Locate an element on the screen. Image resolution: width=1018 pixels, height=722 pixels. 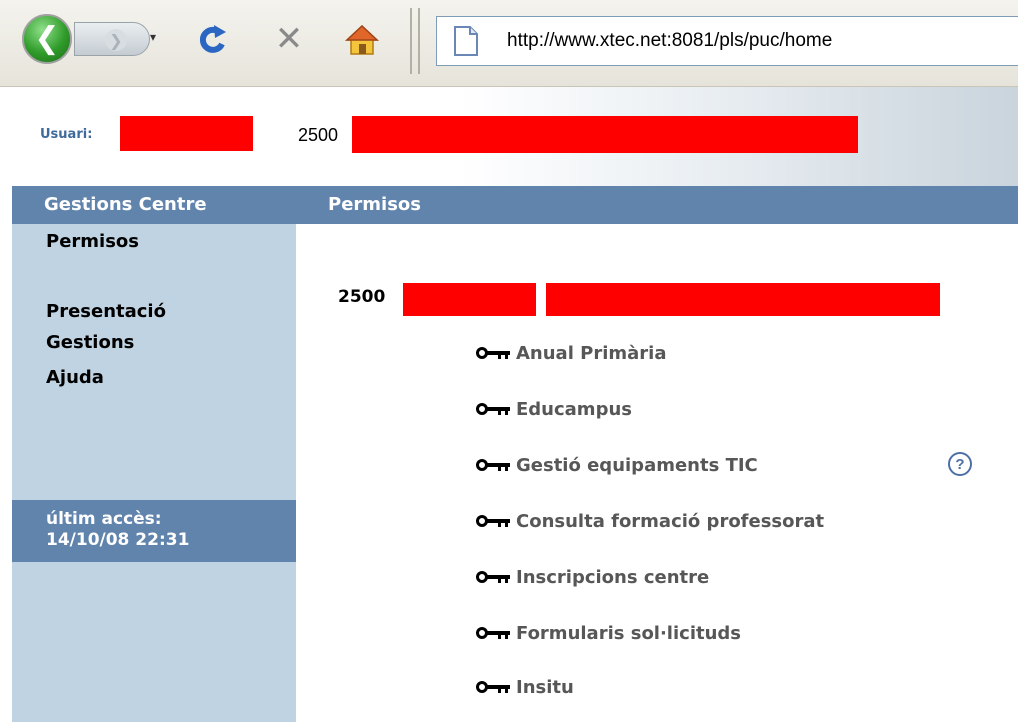
address-bar: http://www.xtec.net:8081/pls/puc/home is located at coordinates (727, 41).